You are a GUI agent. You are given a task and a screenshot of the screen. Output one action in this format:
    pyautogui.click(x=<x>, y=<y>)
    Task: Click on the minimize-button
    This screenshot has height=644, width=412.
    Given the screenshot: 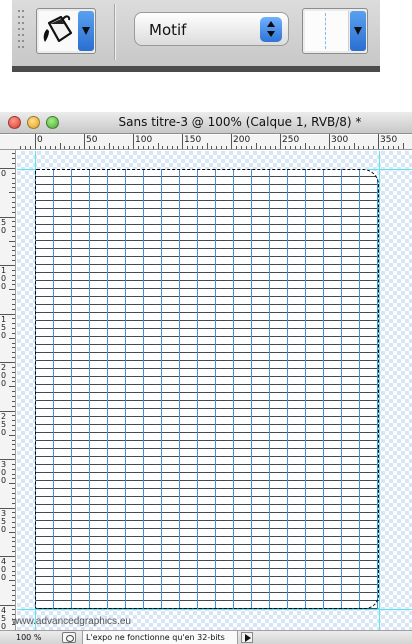 What is the action you would take?
    pyautogui.click(x=33, y=122)
    